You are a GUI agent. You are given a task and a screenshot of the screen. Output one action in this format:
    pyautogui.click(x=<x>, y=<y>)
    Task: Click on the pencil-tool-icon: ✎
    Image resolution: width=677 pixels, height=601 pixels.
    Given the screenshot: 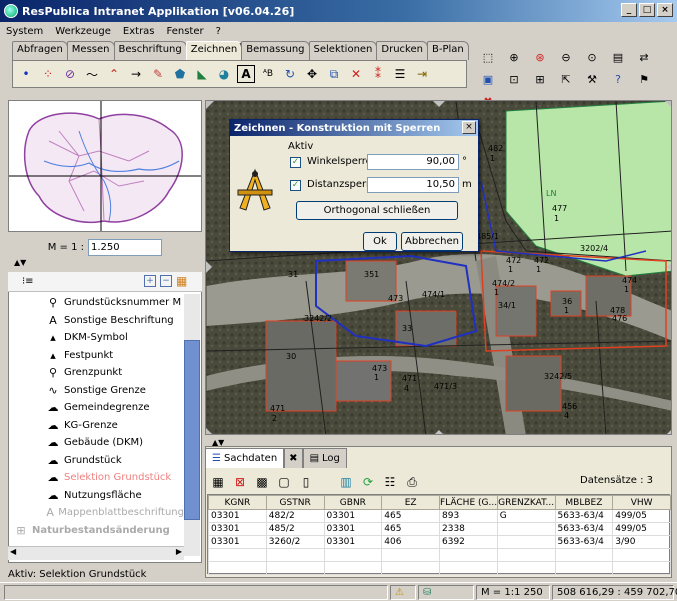 What is the action you would take?
    pyautogui.click(x=158, y=74)
    